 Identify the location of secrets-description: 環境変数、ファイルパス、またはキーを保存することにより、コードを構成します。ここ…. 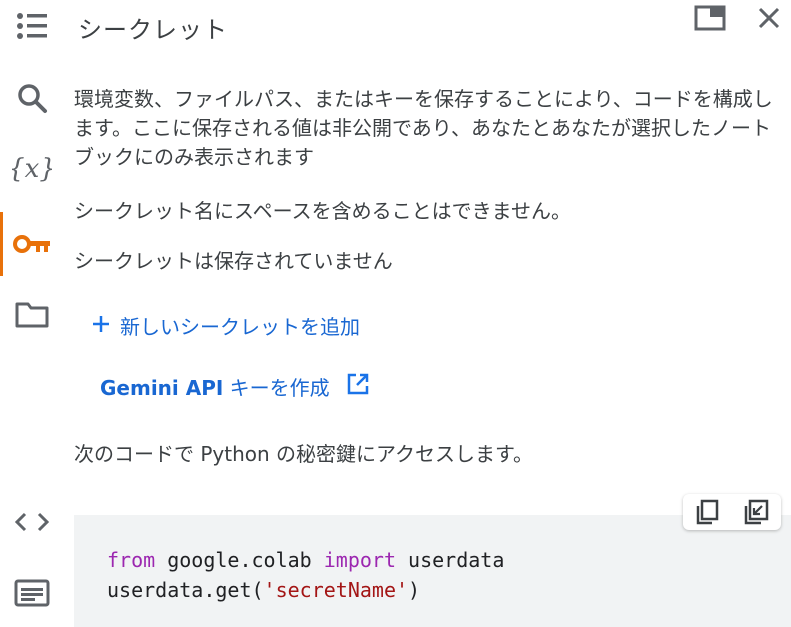
(423, 128).